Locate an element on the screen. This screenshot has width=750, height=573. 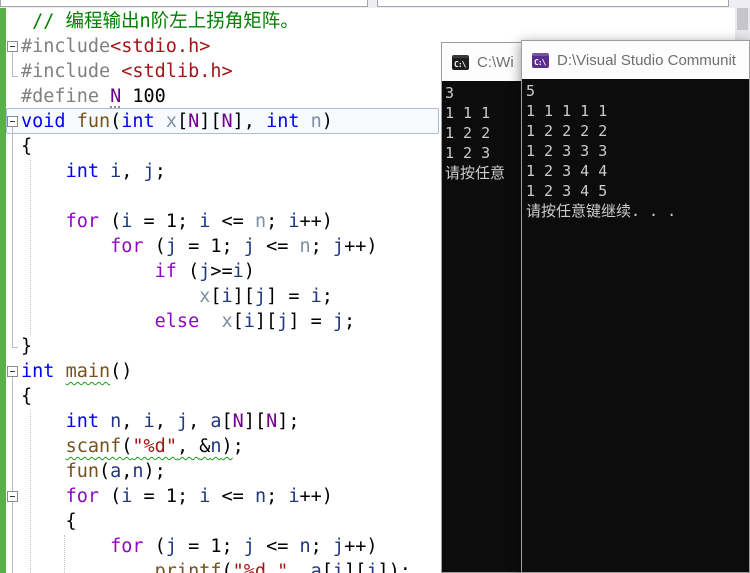
scope-dropdown: (全局范围) is located at coordinates (553, 3).